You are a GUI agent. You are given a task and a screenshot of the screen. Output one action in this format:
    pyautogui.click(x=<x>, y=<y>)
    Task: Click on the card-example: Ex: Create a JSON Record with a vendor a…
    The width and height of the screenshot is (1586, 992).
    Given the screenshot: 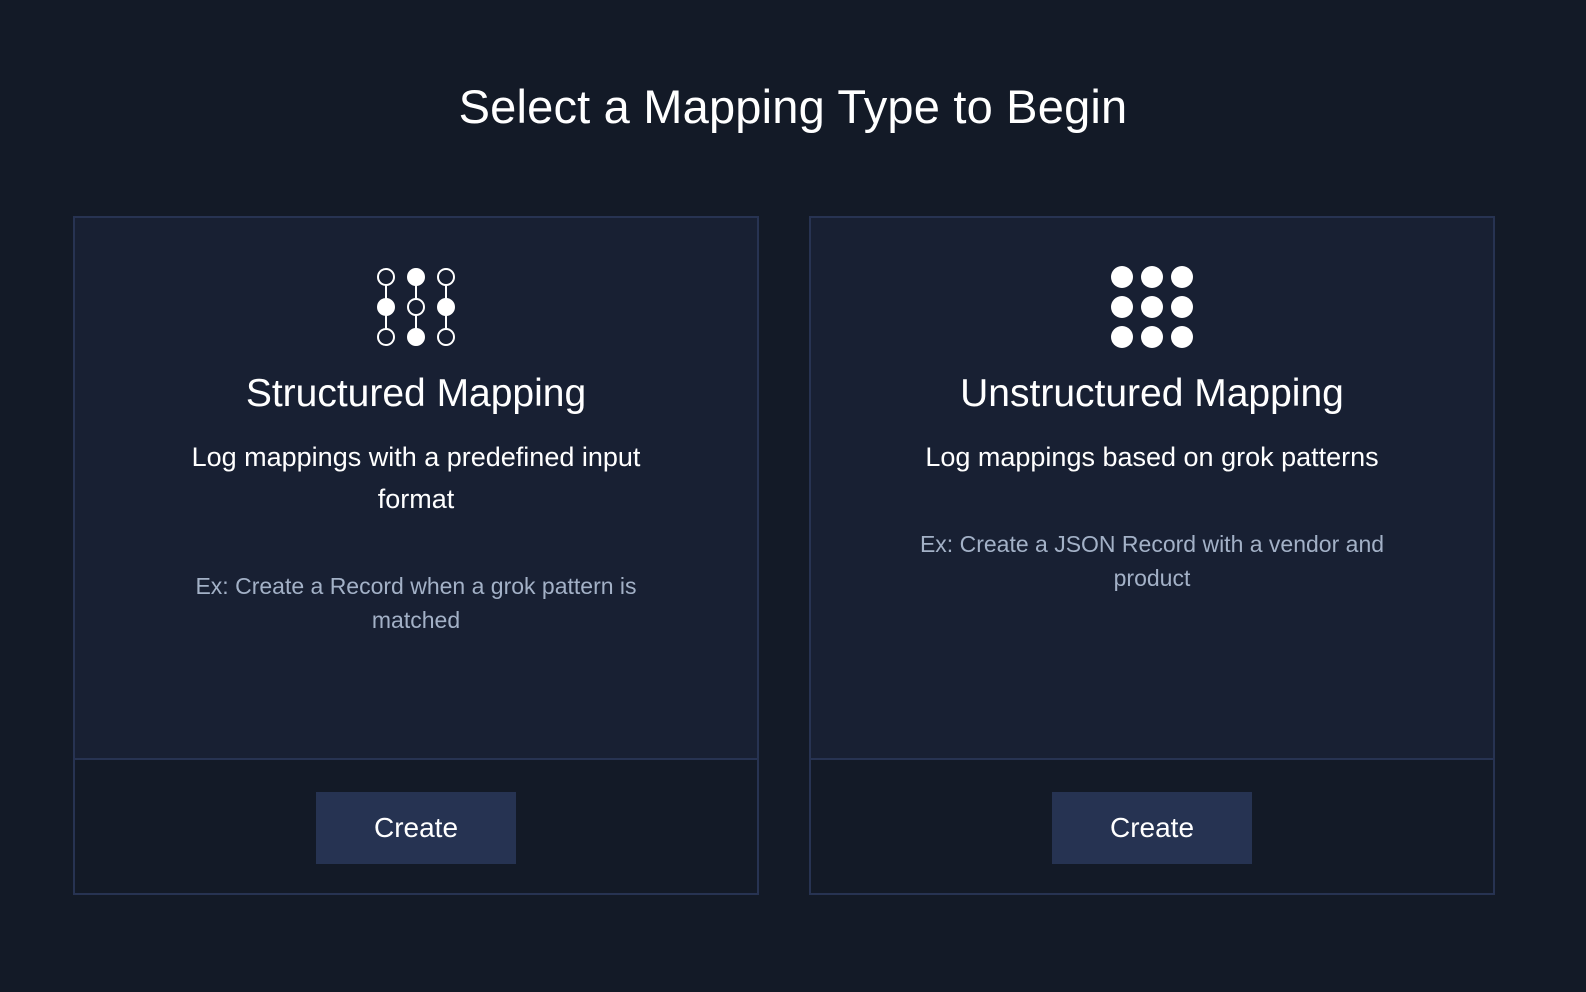 What is the action you would take?
    pyautogui.click(x=1152, y=561)
    